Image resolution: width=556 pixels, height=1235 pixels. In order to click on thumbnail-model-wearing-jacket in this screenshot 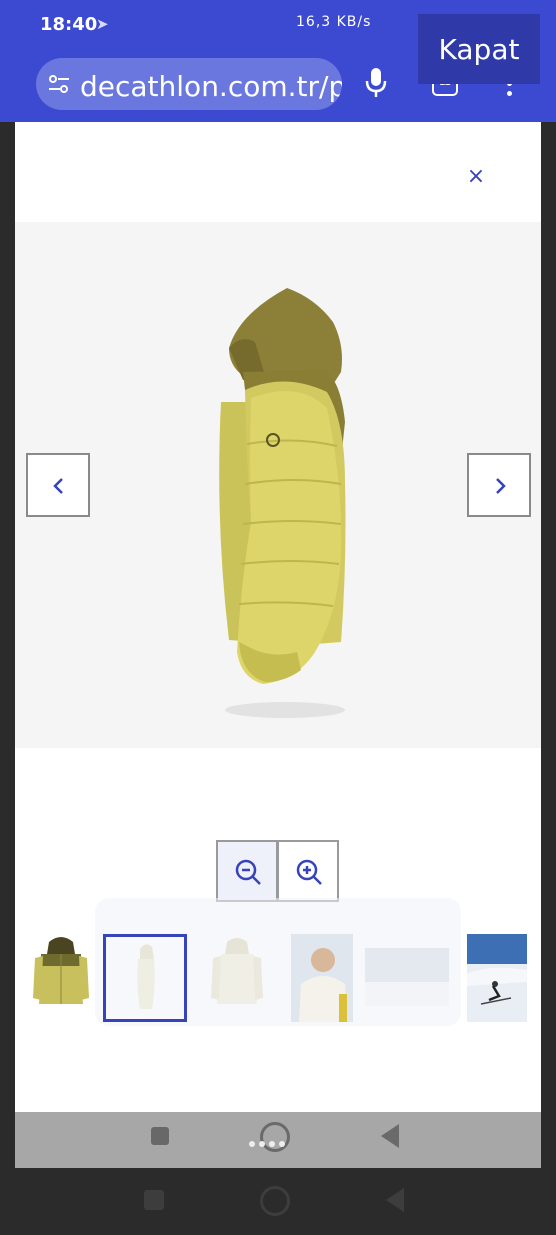, I will do `click(333, 978)`.